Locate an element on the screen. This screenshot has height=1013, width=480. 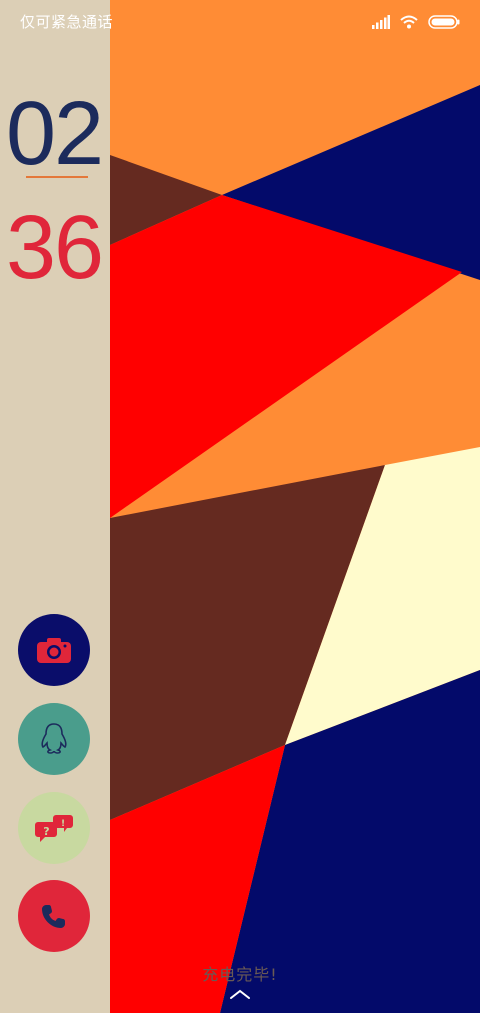
qq-shortcut-button is located at coordinates (54, 739).